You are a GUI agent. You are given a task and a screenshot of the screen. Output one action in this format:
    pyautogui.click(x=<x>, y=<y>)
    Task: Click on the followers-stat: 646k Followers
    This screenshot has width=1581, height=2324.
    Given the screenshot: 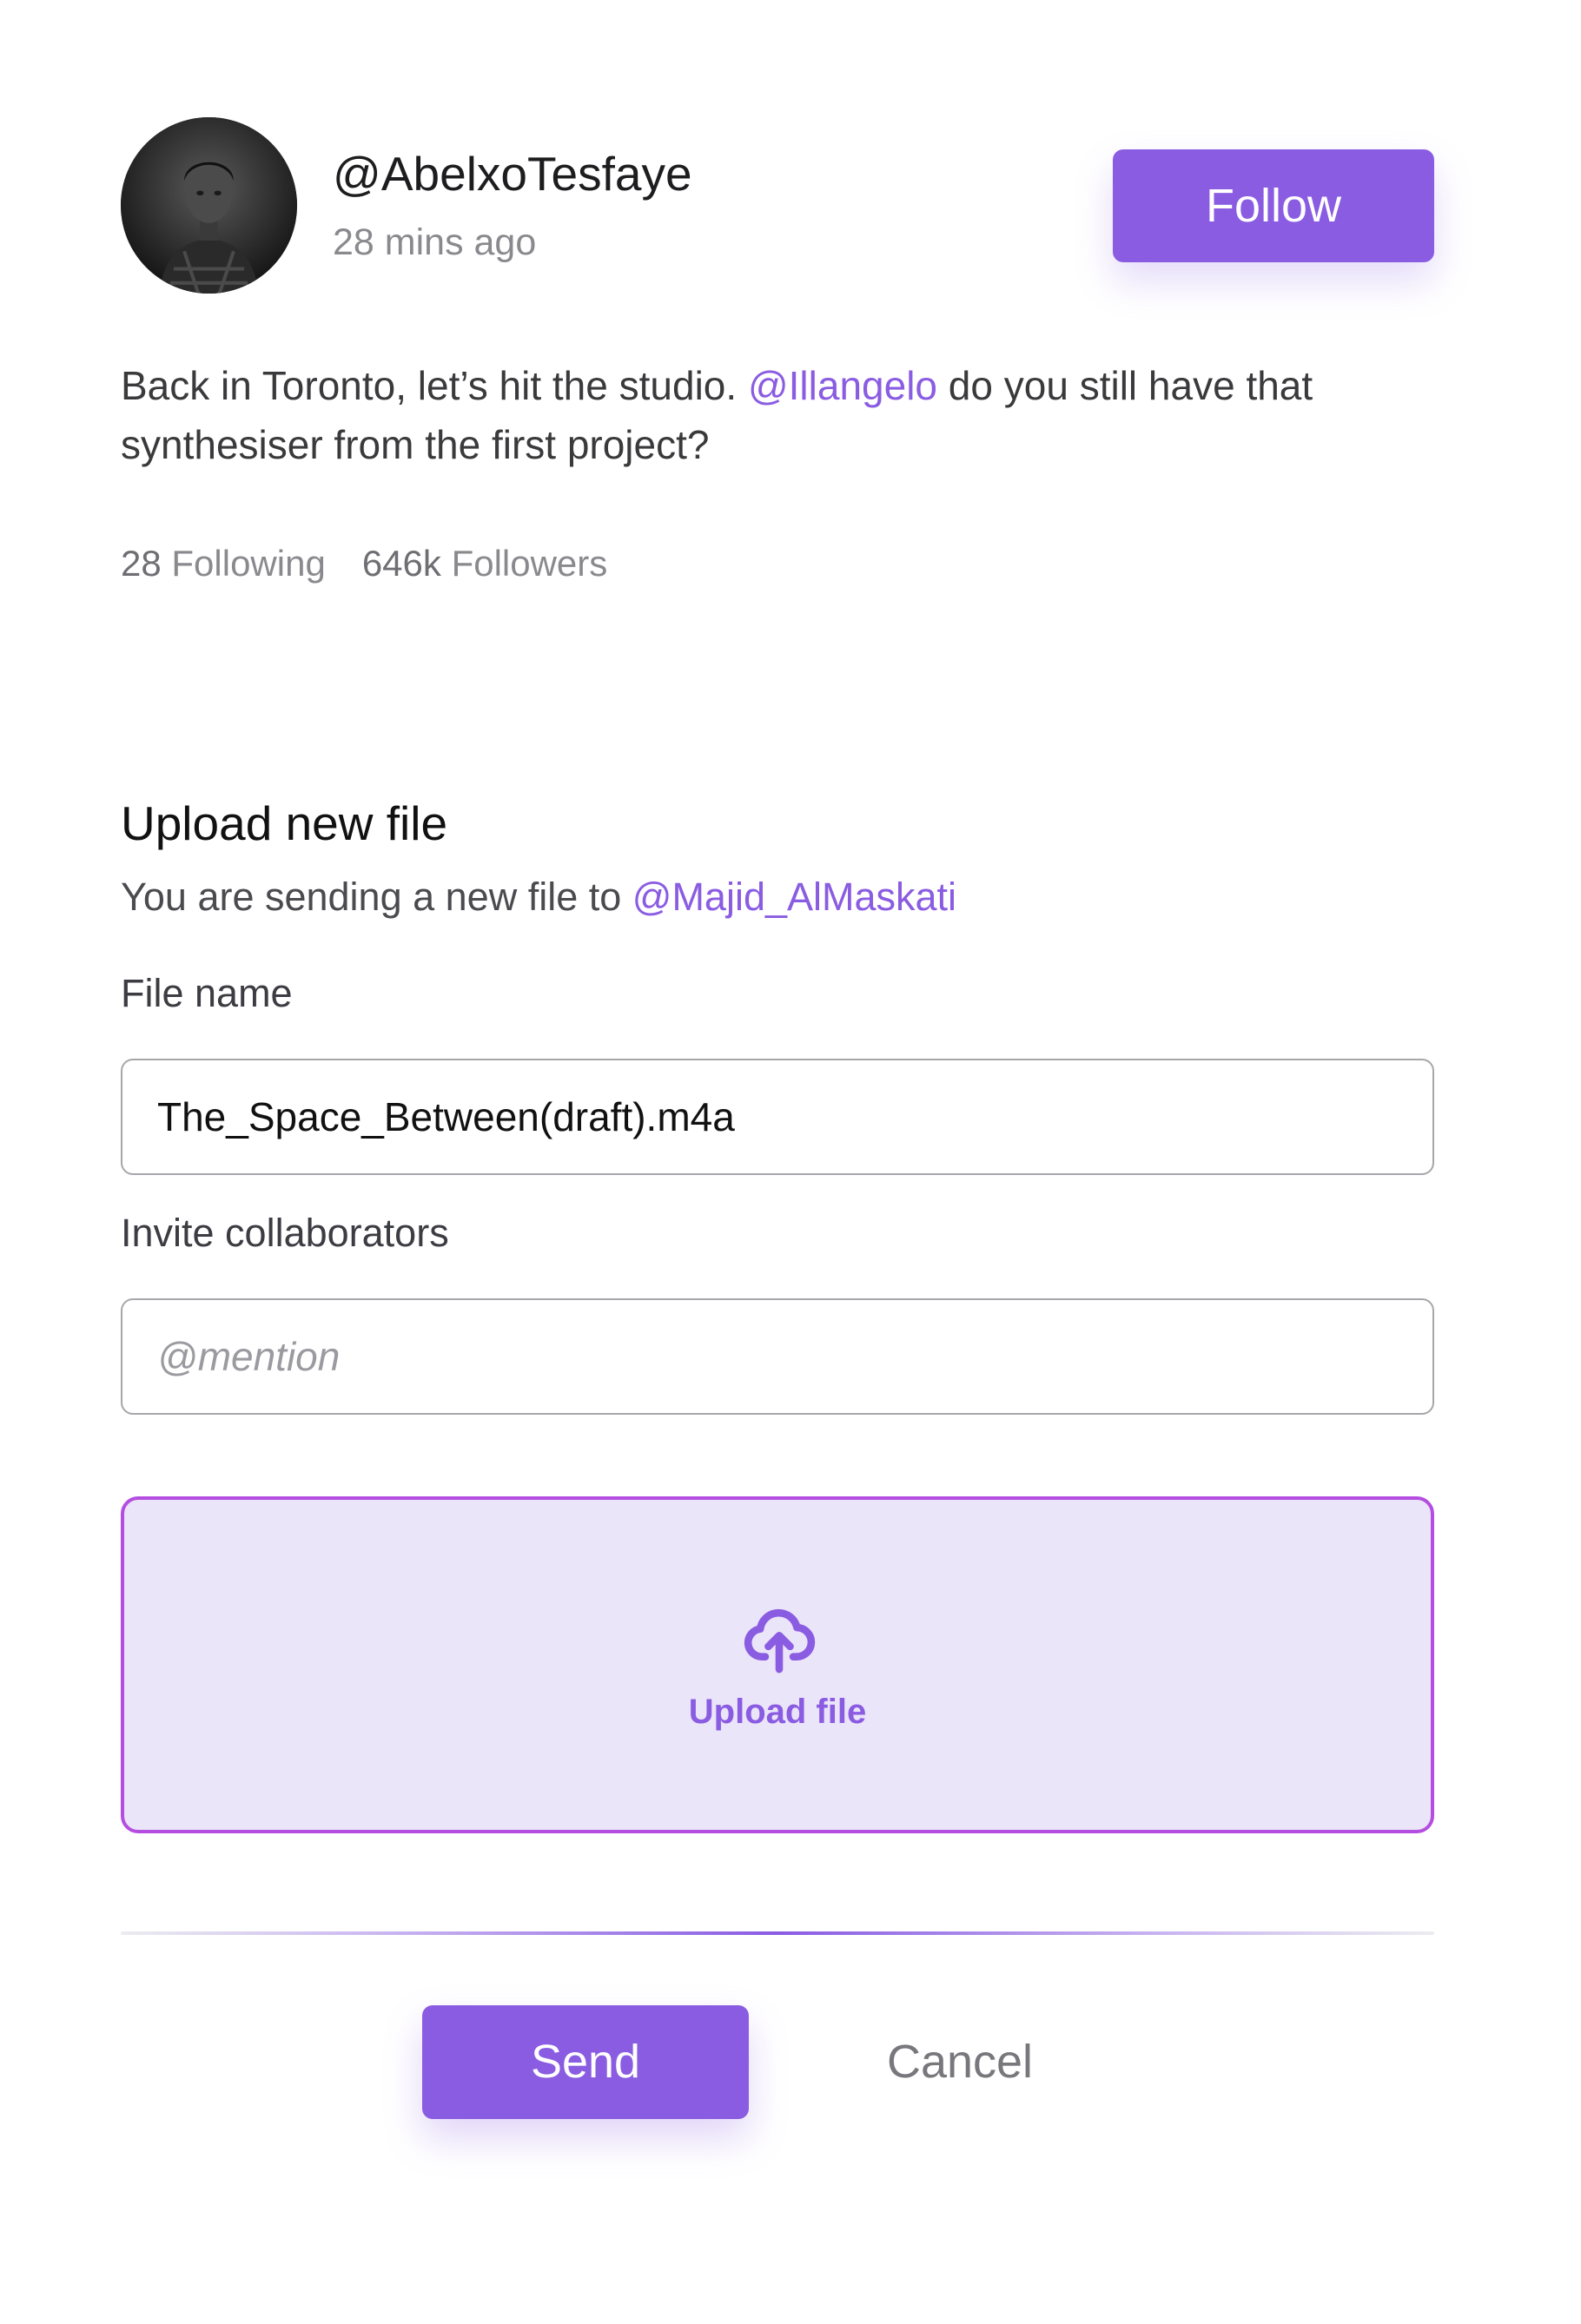 What is the action you would take?
    pyautogui.click(x=484, y=563)
    